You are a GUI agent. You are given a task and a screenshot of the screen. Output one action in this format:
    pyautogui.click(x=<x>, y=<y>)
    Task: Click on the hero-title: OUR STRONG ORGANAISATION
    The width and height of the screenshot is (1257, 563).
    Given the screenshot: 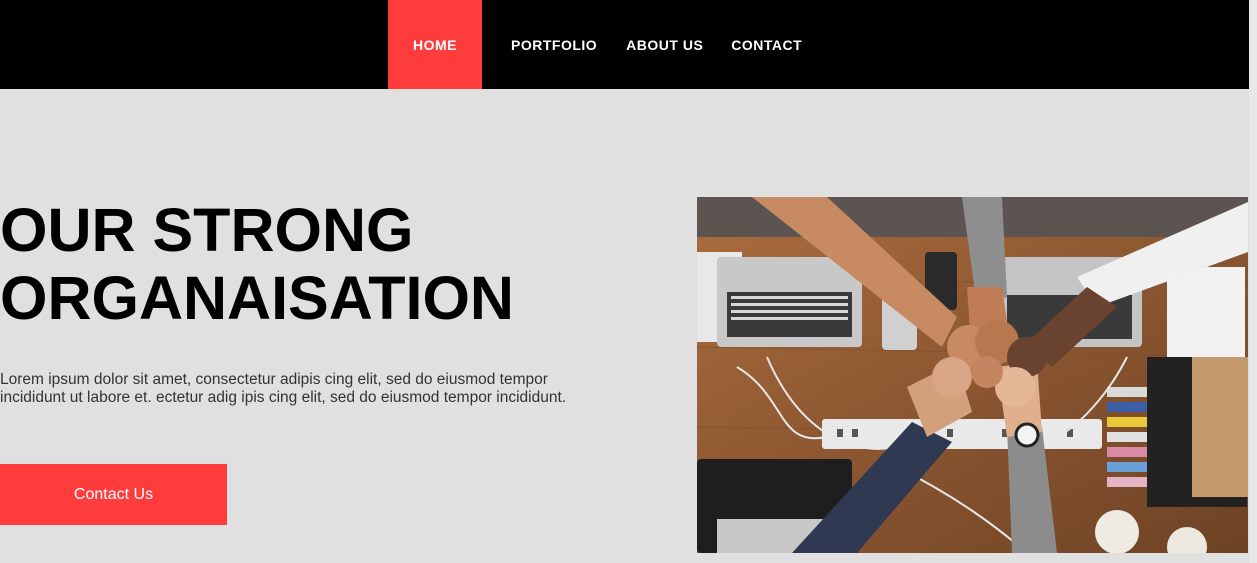 What is the action you would take?
    pyautogui.click(x=280, y=264)
    